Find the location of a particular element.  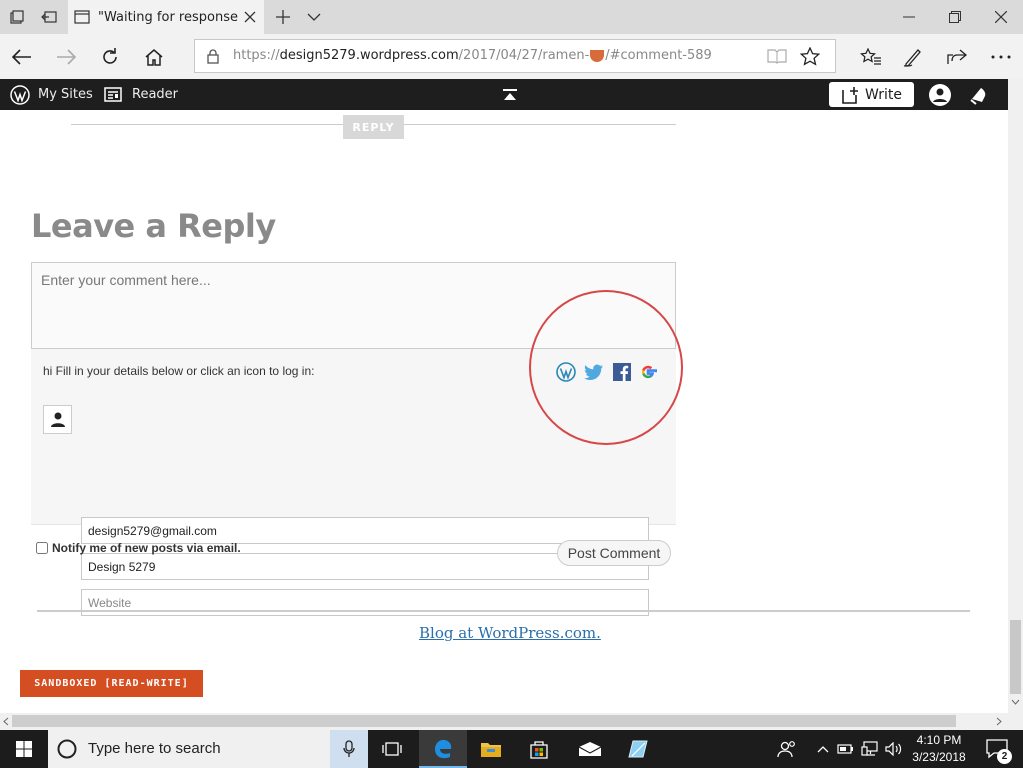

network-icon is located at coordinates (870, 749).